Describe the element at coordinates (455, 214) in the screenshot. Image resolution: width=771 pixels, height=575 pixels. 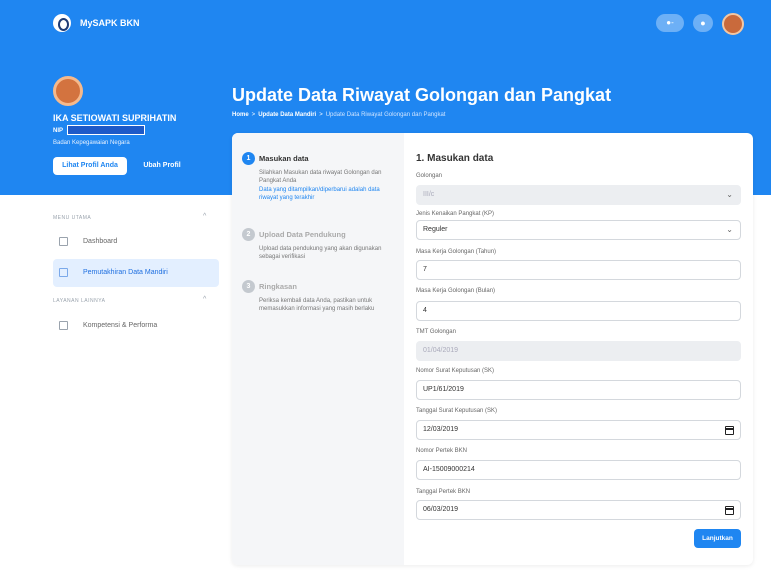
I see `jenis-kp-label: Jenis Kenaikan Pangkat (KP)` at that location.